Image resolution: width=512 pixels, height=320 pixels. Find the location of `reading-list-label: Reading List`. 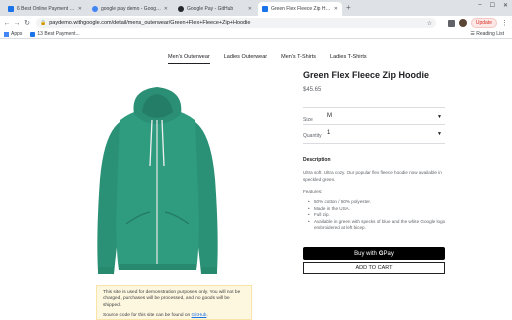

reading-list-label: Reading List is located at coordinates (490, 34).